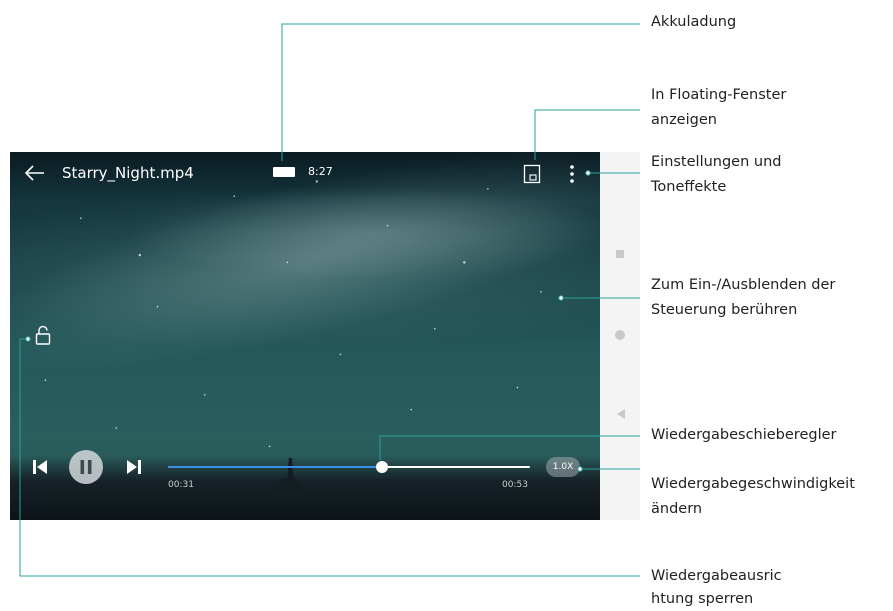  What do you see at coordinates (694, 22) in the screenshot?
I see `callout-battery: Akkuladung` at bounding box center [694, 22].